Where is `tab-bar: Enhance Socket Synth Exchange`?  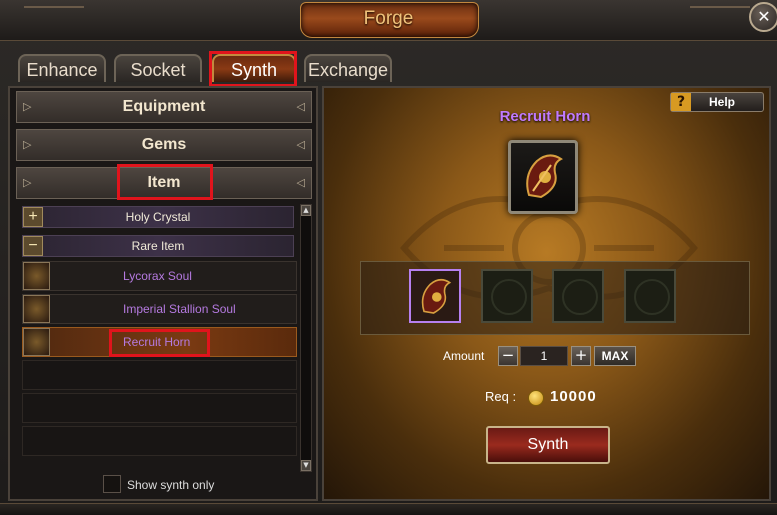 tab-bar: Enhance Socket Synth Exchange is located at coordinates (388, 67).